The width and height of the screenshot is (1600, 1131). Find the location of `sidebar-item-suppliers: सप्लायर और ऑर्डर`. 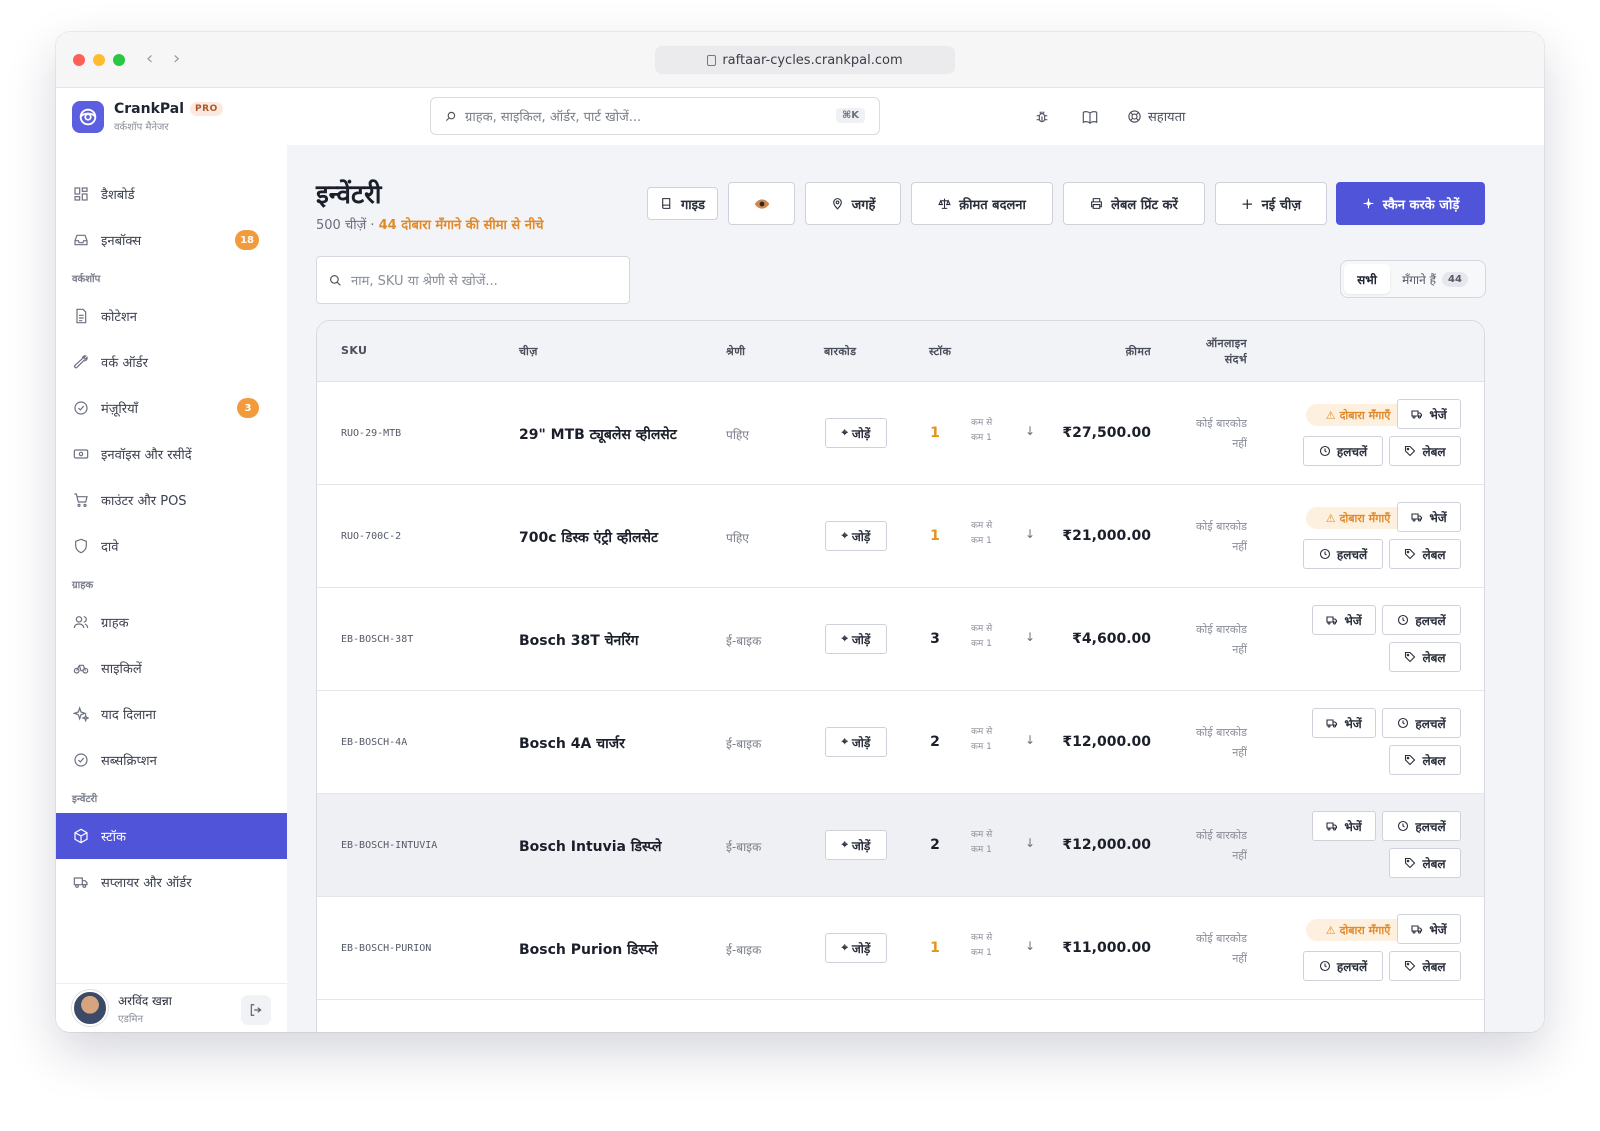

sidebar-item-suppliers: सप्लायर और ऑर्डर is located at coordinates (171, 882).